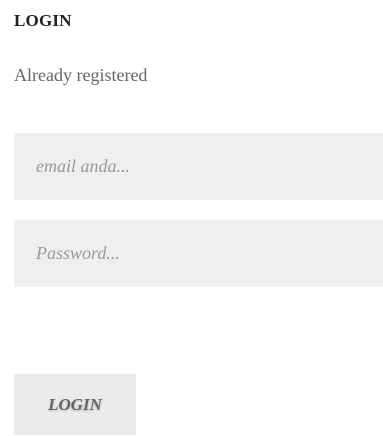 This screenshot has width=383, height=436. I want to click on password-input, so click(198, 253).